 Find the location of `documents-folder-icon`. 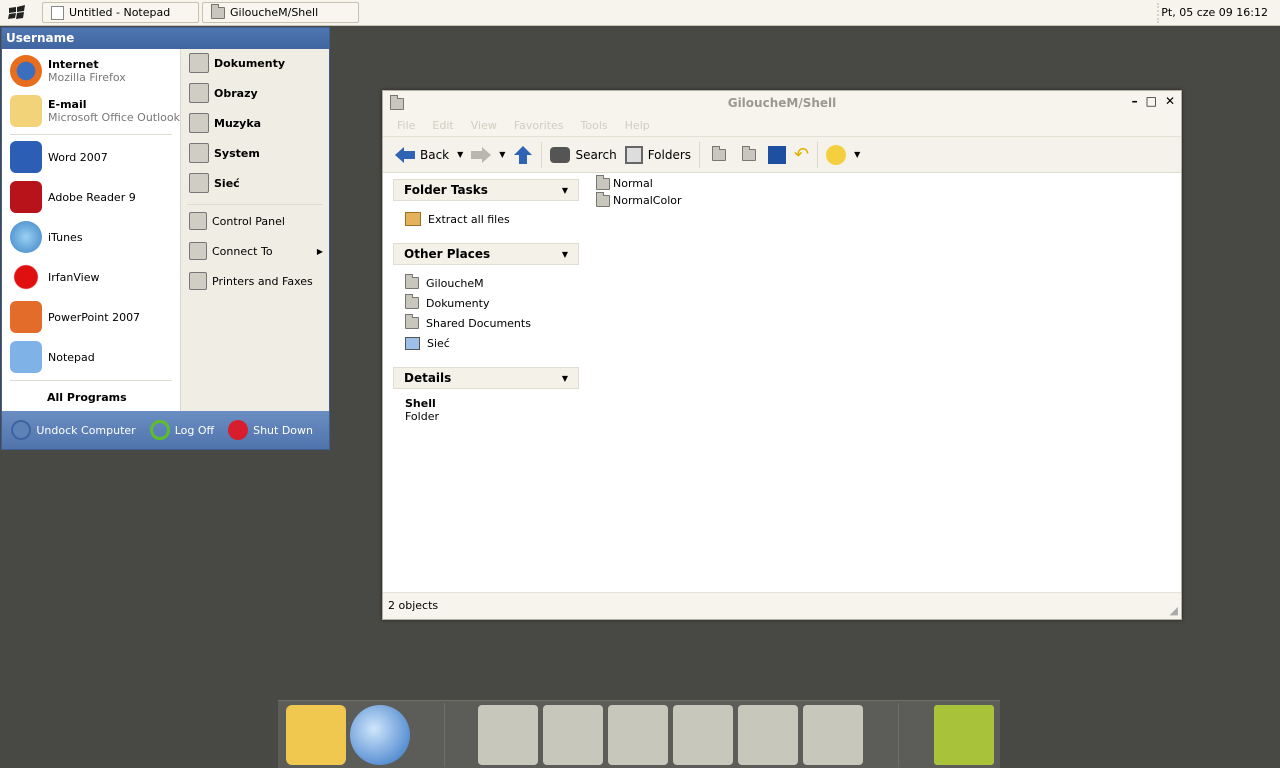

documents-folder-icon is located at coordinates (573, 735).